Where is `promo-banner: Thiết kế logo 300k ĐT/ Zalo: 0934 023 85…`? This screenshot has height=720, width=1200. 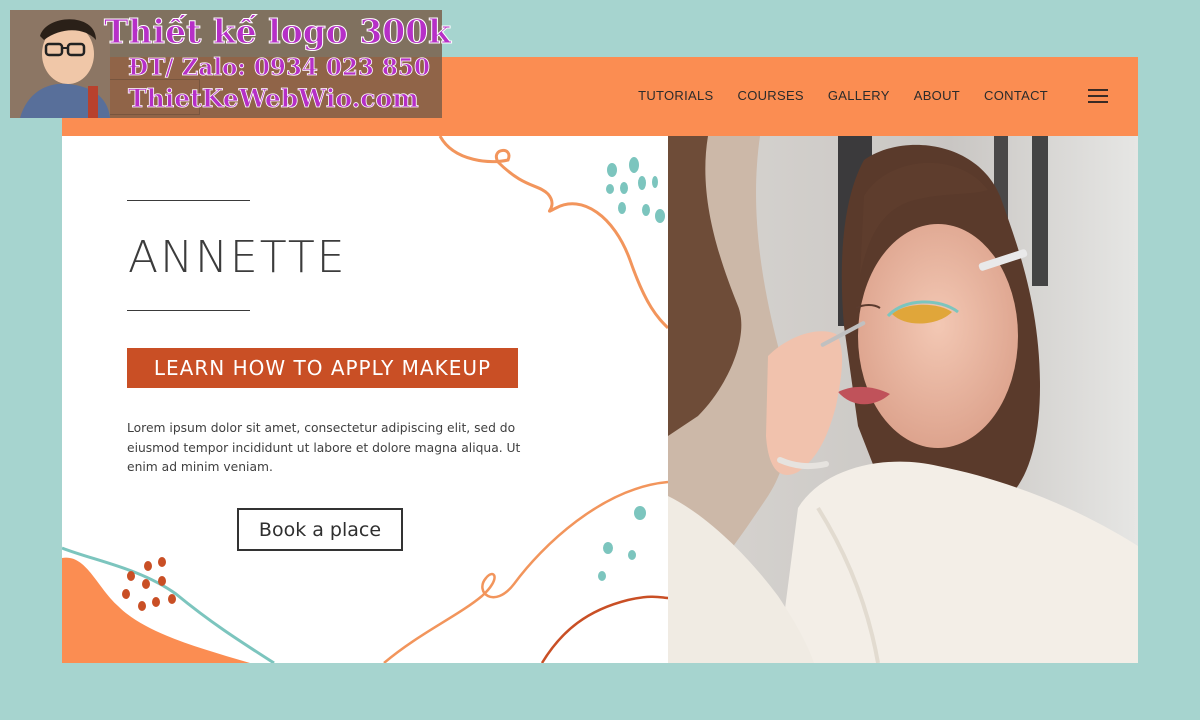 promo-banner: Thiết kế logo 300k ĐT/ Zalo: 0934 023 85… is located at coordinates (231, 64).